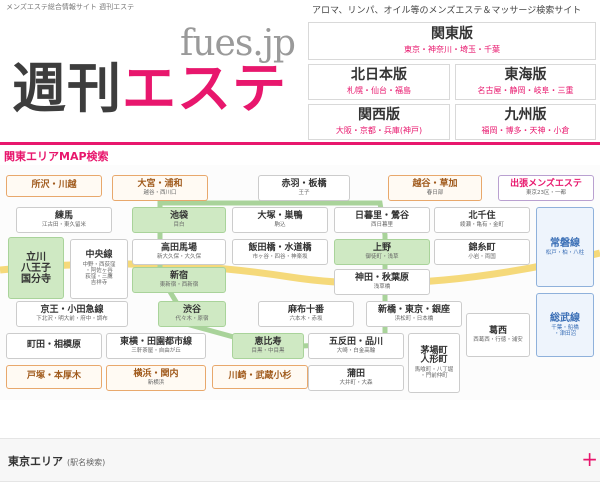  Describe the element at coordinates (57, 461) in the screenshot. I see `accordion-title: 東京エリア (駅名検索)` at that location.